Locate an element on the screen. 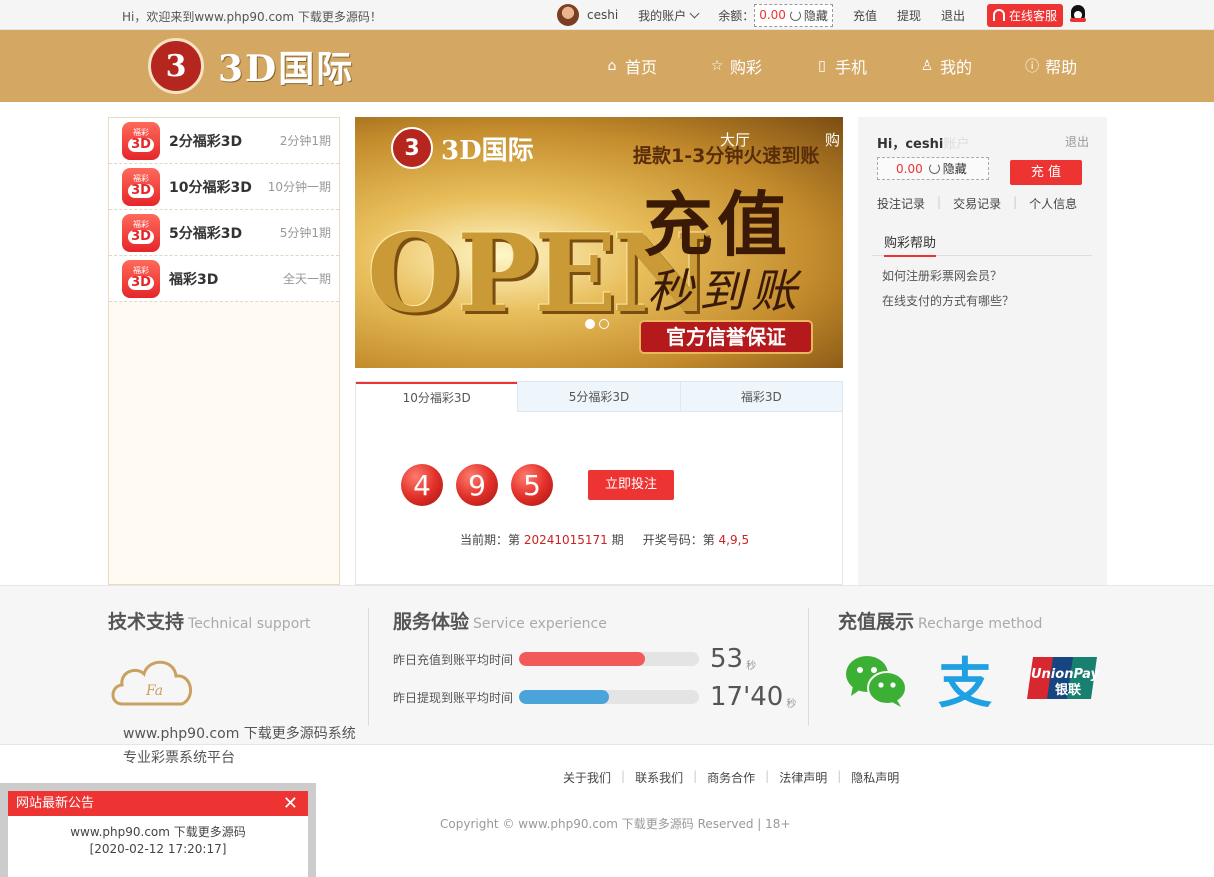 The width and height of the screenshot is (1214, 877). withdraw-link: 提现 is located at coordinates (909, 15).